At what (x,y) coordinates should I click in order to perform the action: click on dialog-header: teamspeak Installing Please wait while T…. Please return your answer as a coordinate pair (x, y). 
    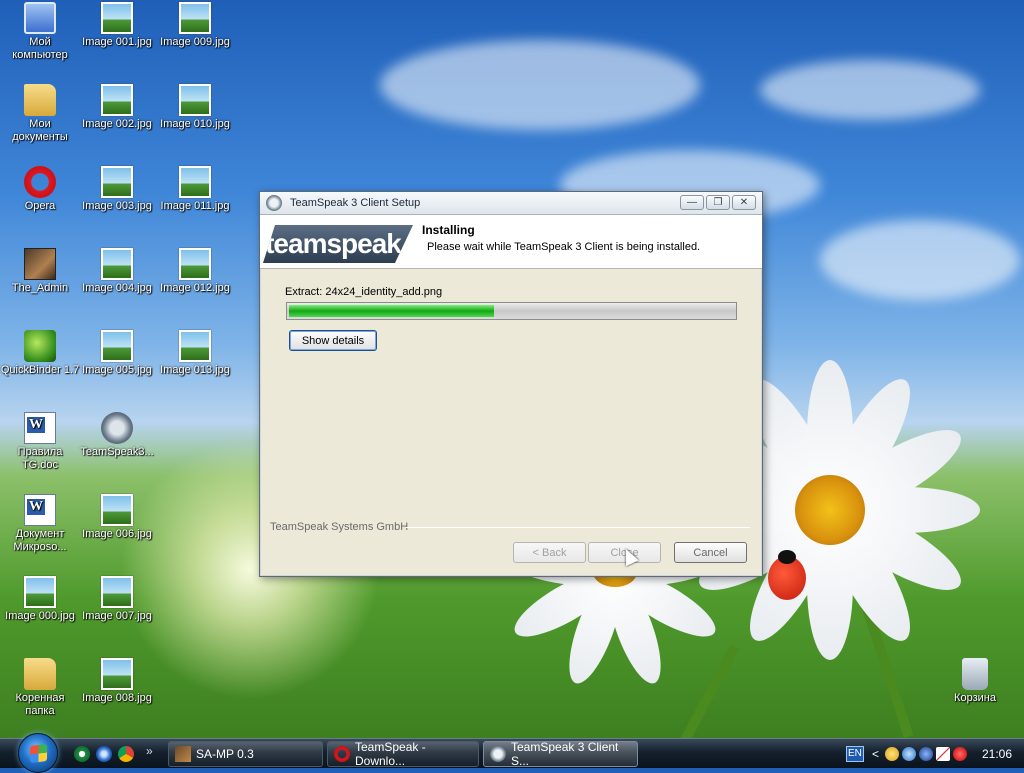
    Looking at the image, I should click on (511, 242).